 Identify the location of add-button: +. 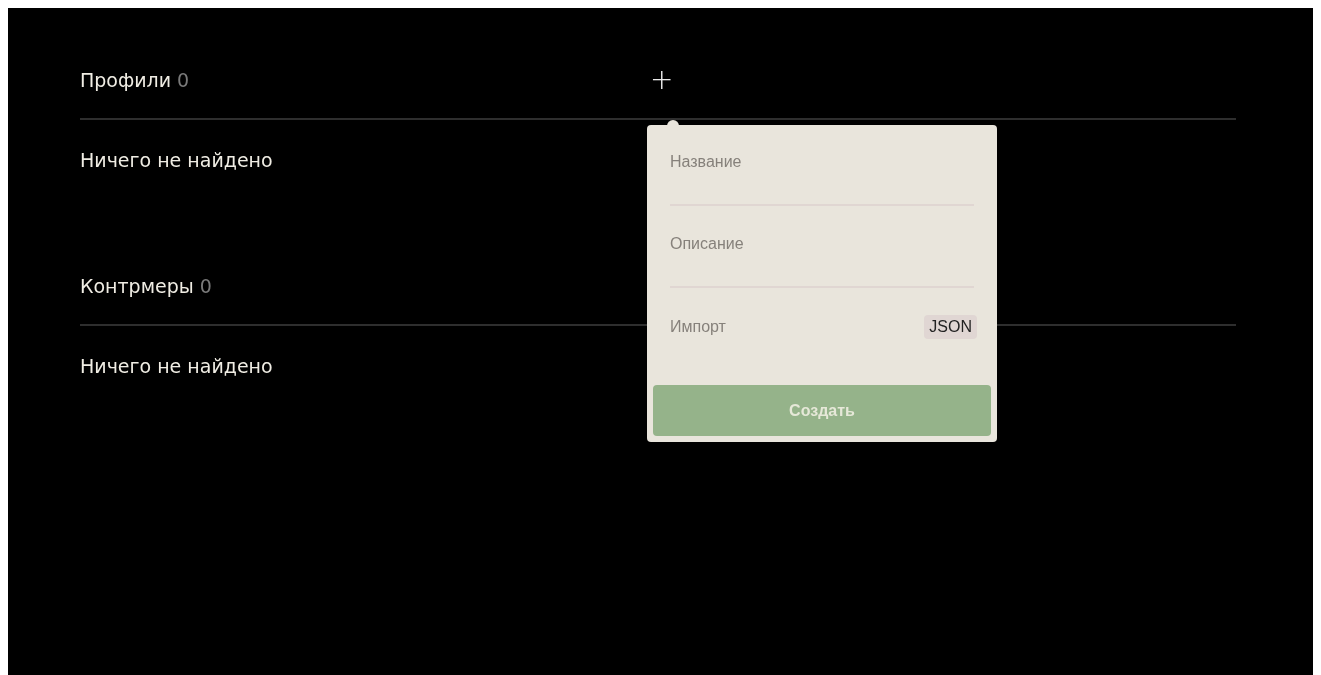
(662, 80).